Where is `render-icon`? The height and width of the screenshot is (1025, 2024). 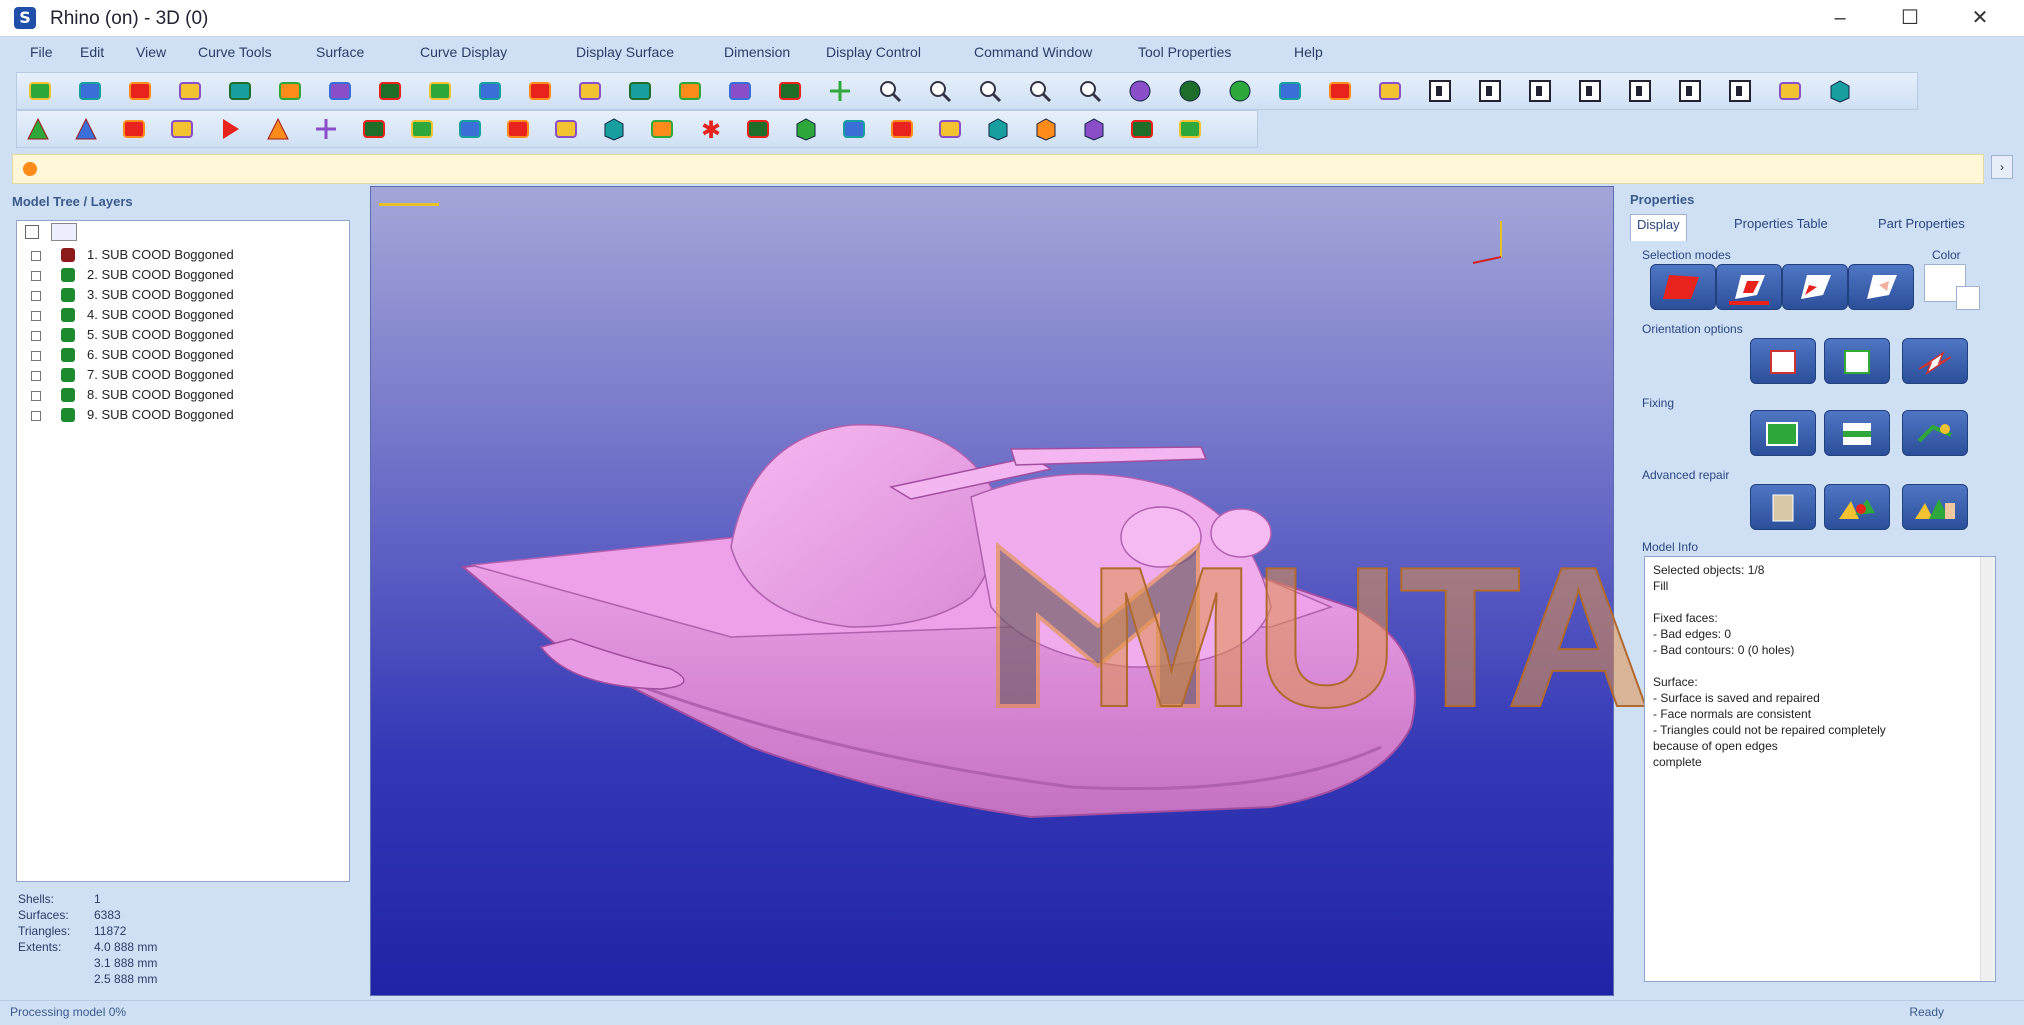
render-icon is located at coordinates (1190, 91).